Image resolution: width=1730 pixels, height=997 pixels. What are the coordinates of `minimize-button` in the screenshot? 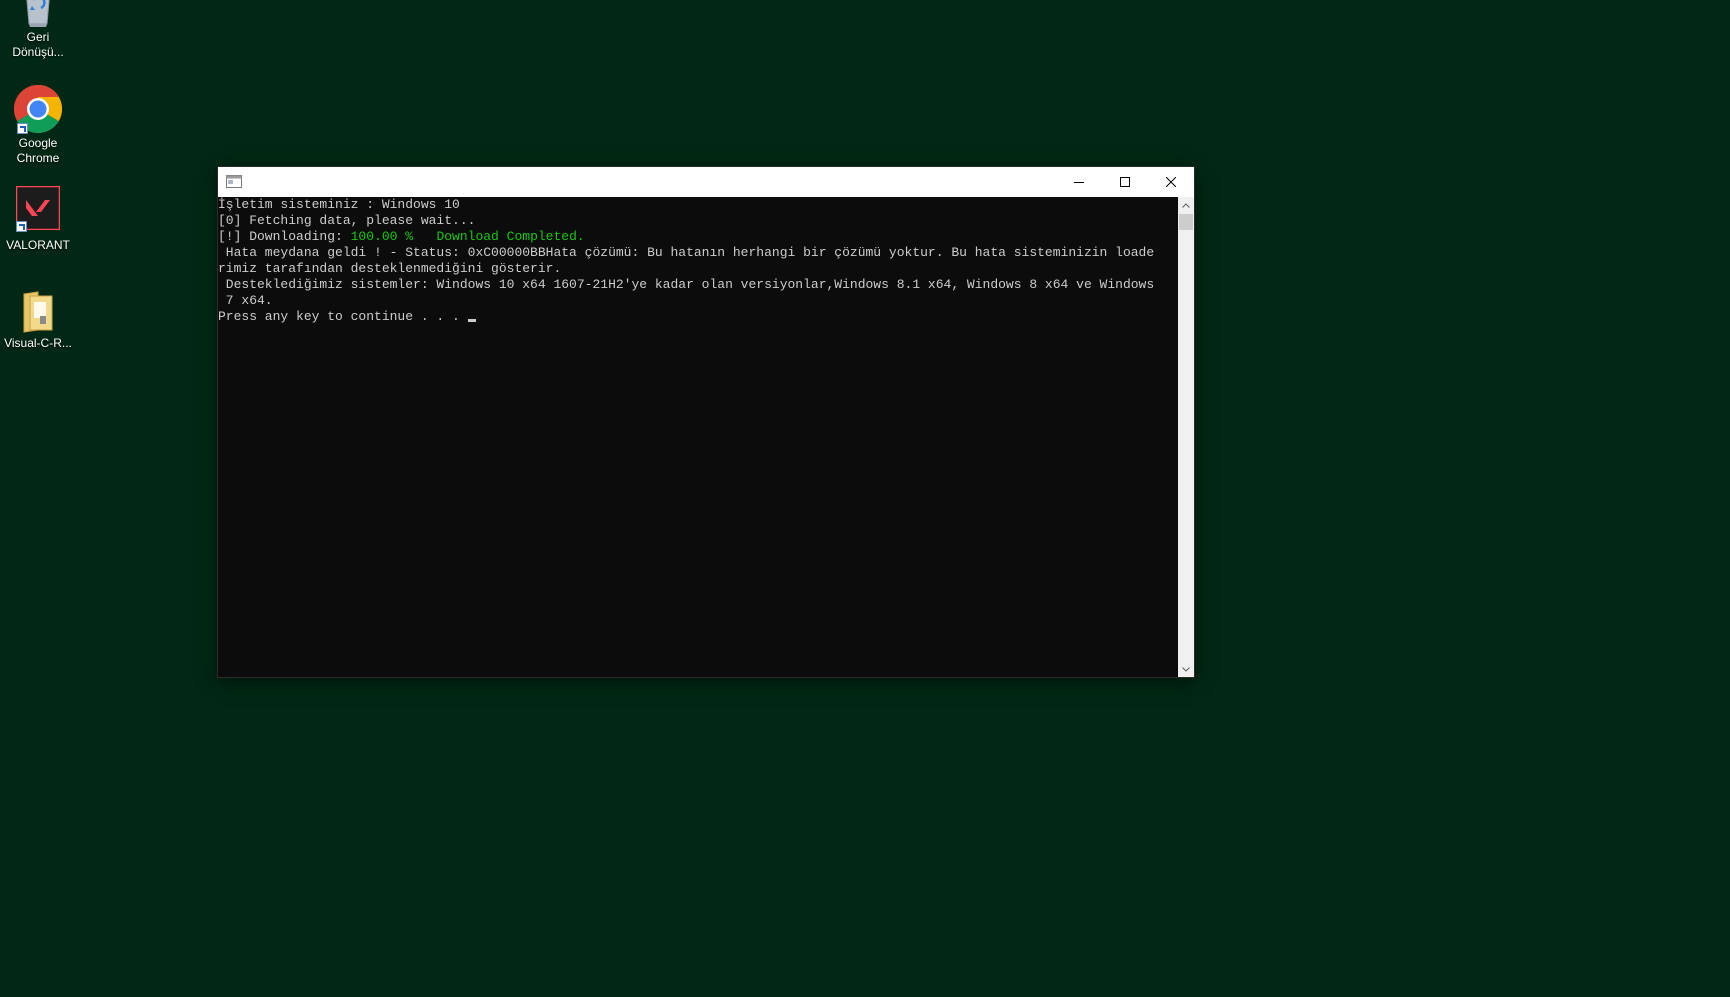 It's located at (1079, 182).